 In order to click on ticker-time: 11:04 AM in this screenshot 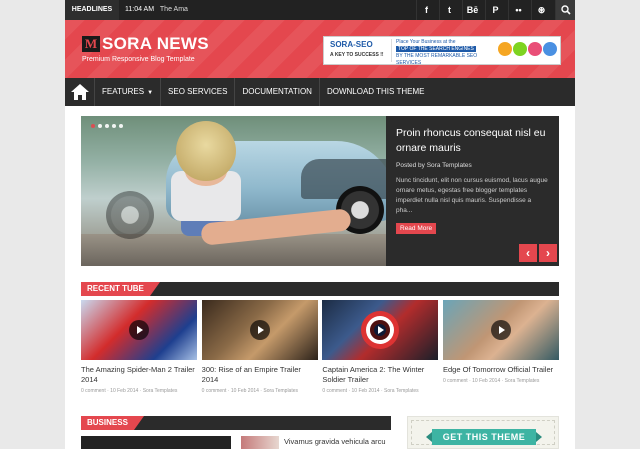, I will do `click(140, 9)`.